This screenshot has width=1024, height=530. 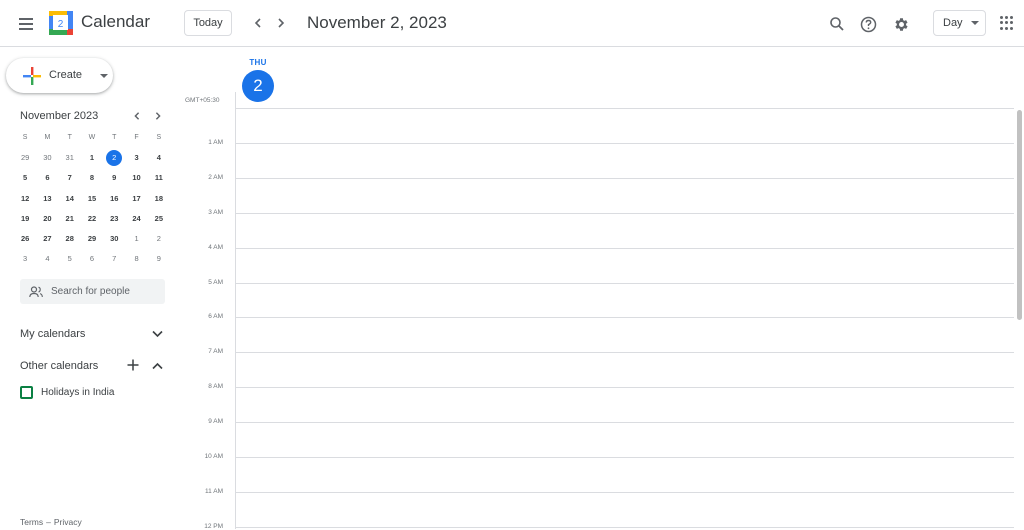 I want to click on mini-calendar-day: 13, so click(x=47, y=199).